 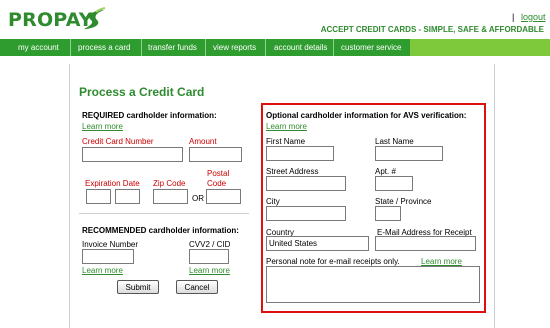 I want to click on postal-code-input, so click(x=223, y=196).